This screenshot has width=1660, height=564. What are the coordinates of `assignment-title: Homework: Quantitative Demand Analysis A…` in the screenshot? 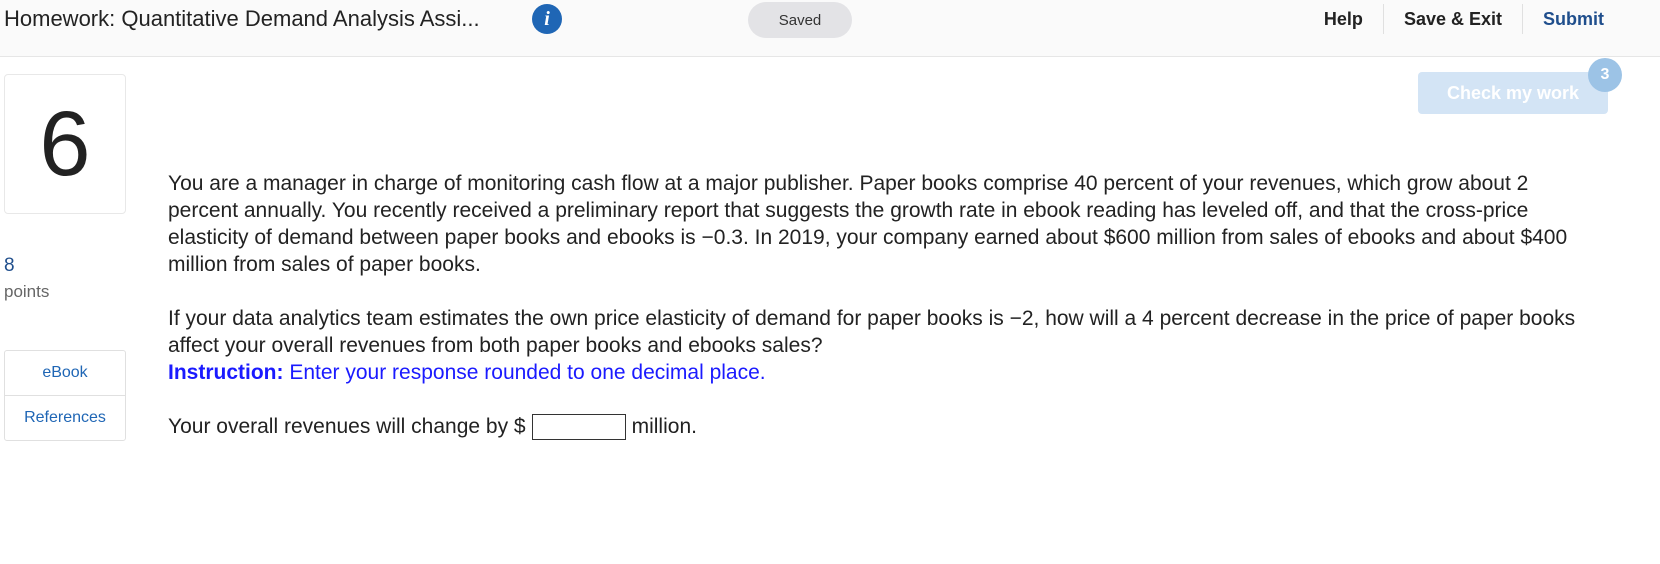 It's located at (242, 18).